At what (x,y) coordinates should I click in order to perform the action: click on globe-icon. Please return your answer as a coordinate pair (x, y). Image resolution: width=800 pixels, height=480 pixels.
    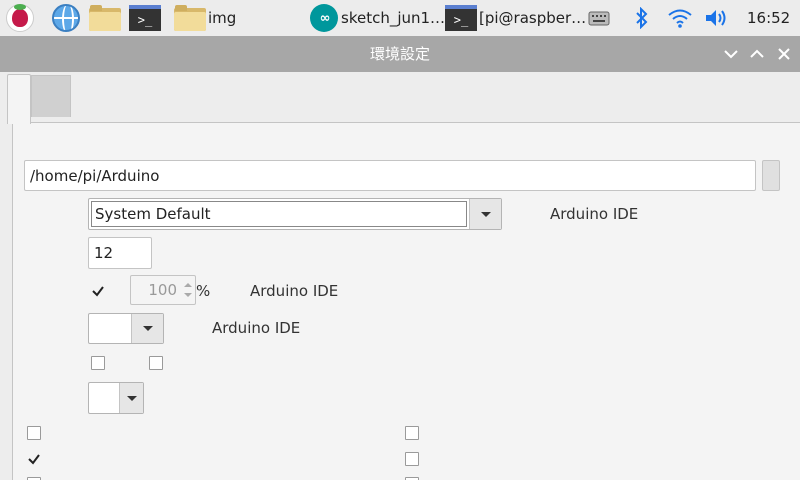
    Looking at the image, I should click on (66, 18).